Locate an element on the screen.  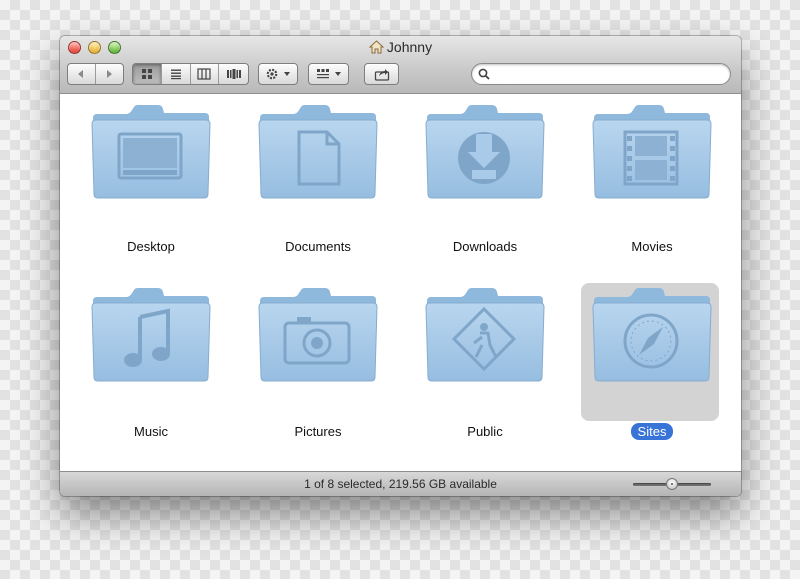
grid-icon is located at coordinates (146, 74).